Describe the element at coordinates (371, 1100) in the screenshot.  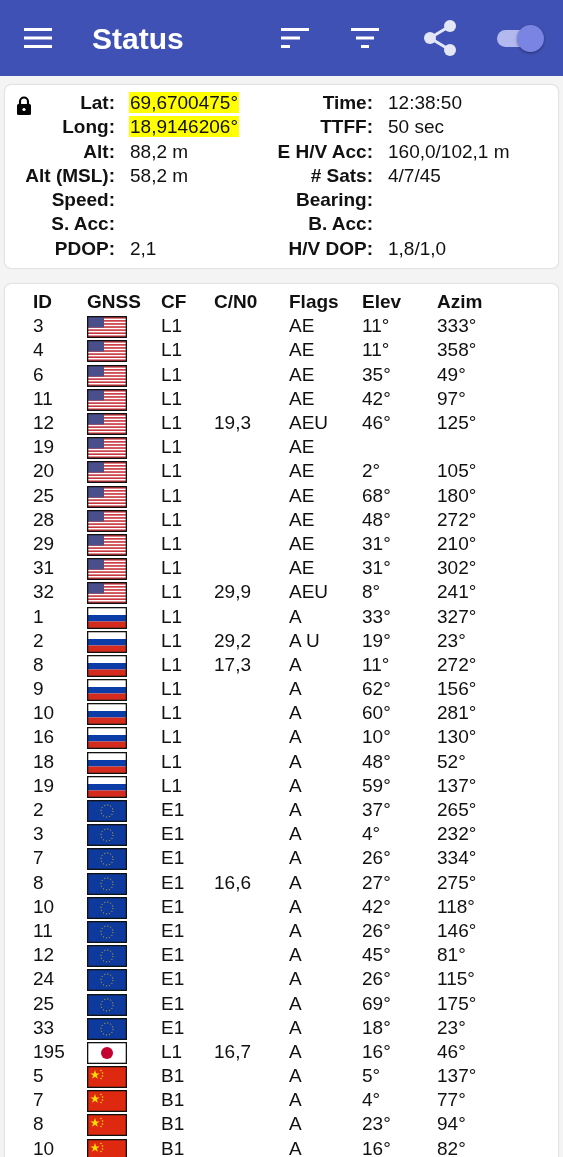
I see `table-cell: 4°` at that location.